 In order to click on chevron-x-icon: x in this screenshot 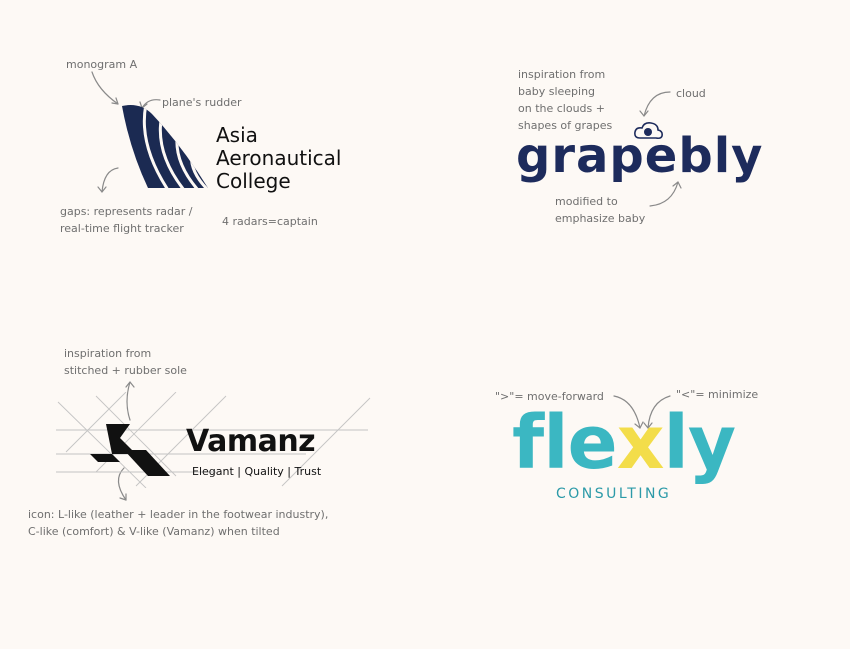, I will do `click(640, 443)`.